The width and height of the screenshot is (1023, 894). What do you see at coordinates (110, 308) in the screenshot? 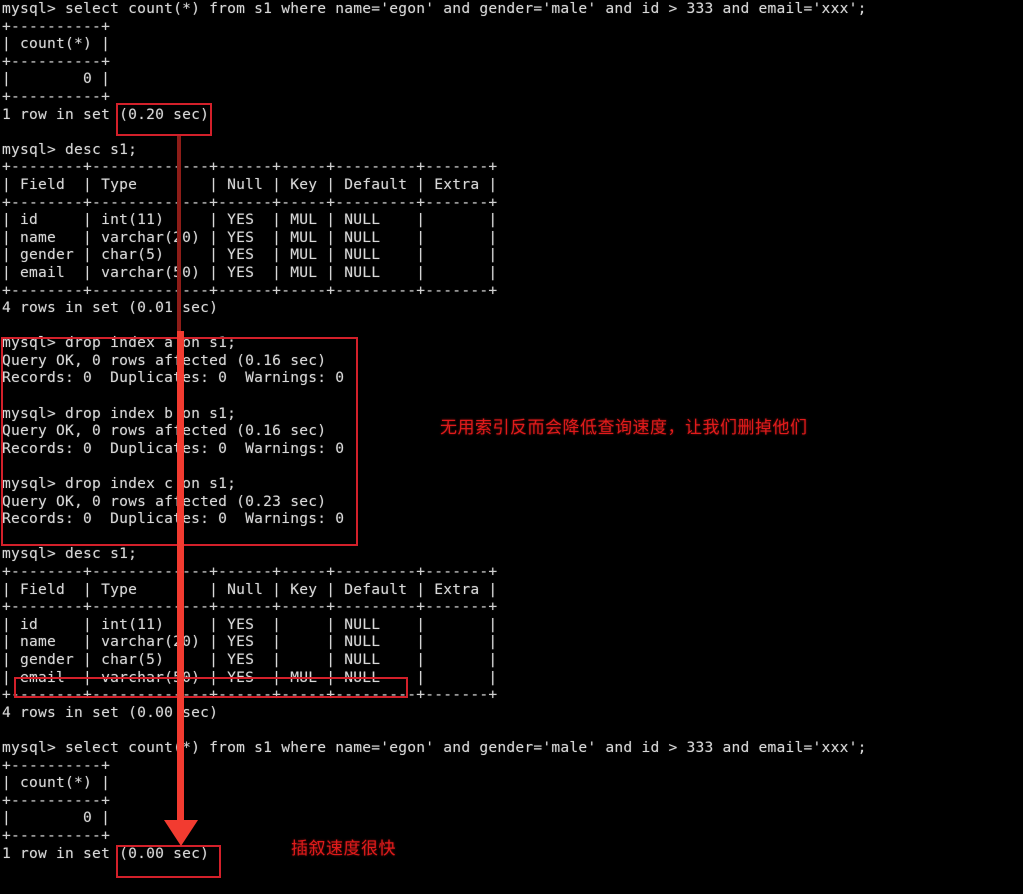
I see `terminal-line: 4 rows in set (0.01 sec)` at bounding box center [110, 308].